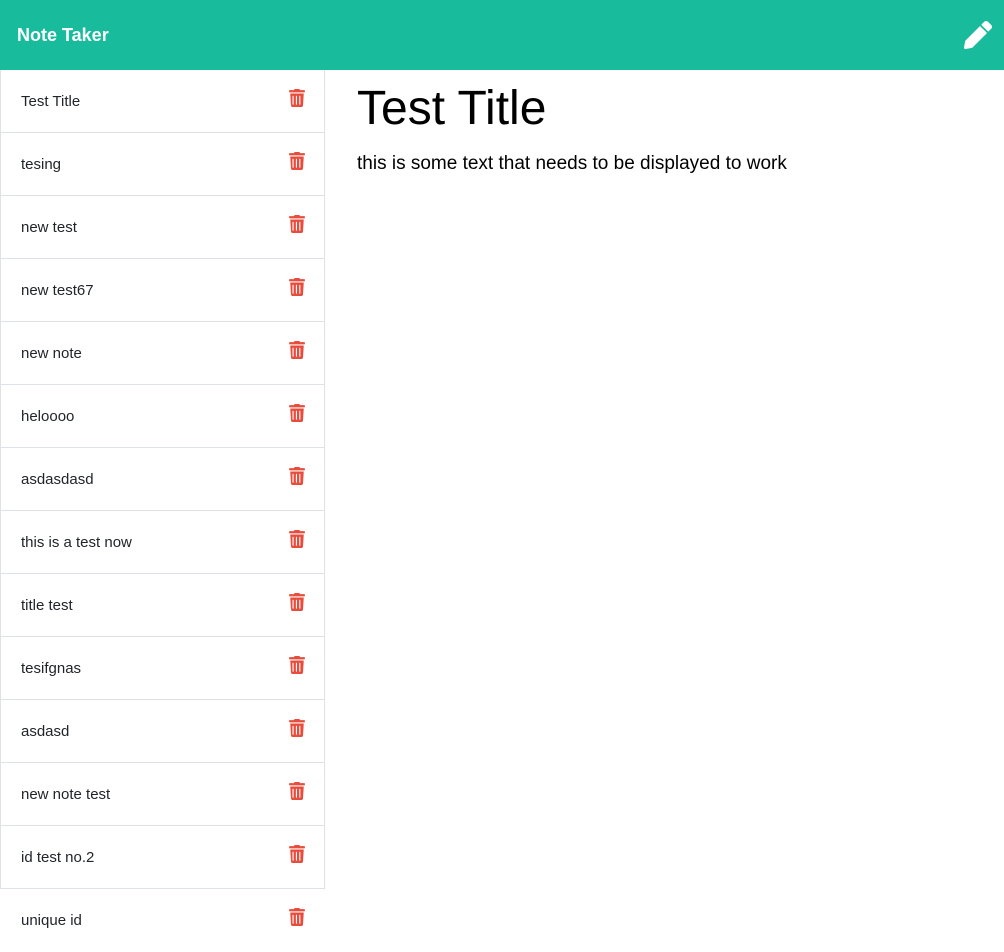 The height and width of the screenshot is (952, 1004). What do you see at coordinates (47, 605) in the screenshot?
I see `note-list-item-title: title test` at bounding box center [47, 605].